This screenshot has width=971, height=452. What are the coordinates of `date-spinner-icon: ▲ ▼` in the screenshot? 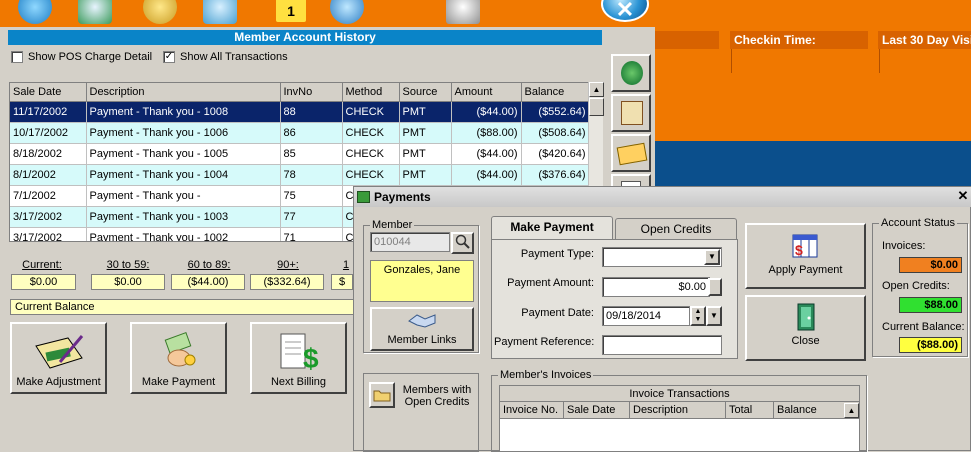 It's located at (698, 316).